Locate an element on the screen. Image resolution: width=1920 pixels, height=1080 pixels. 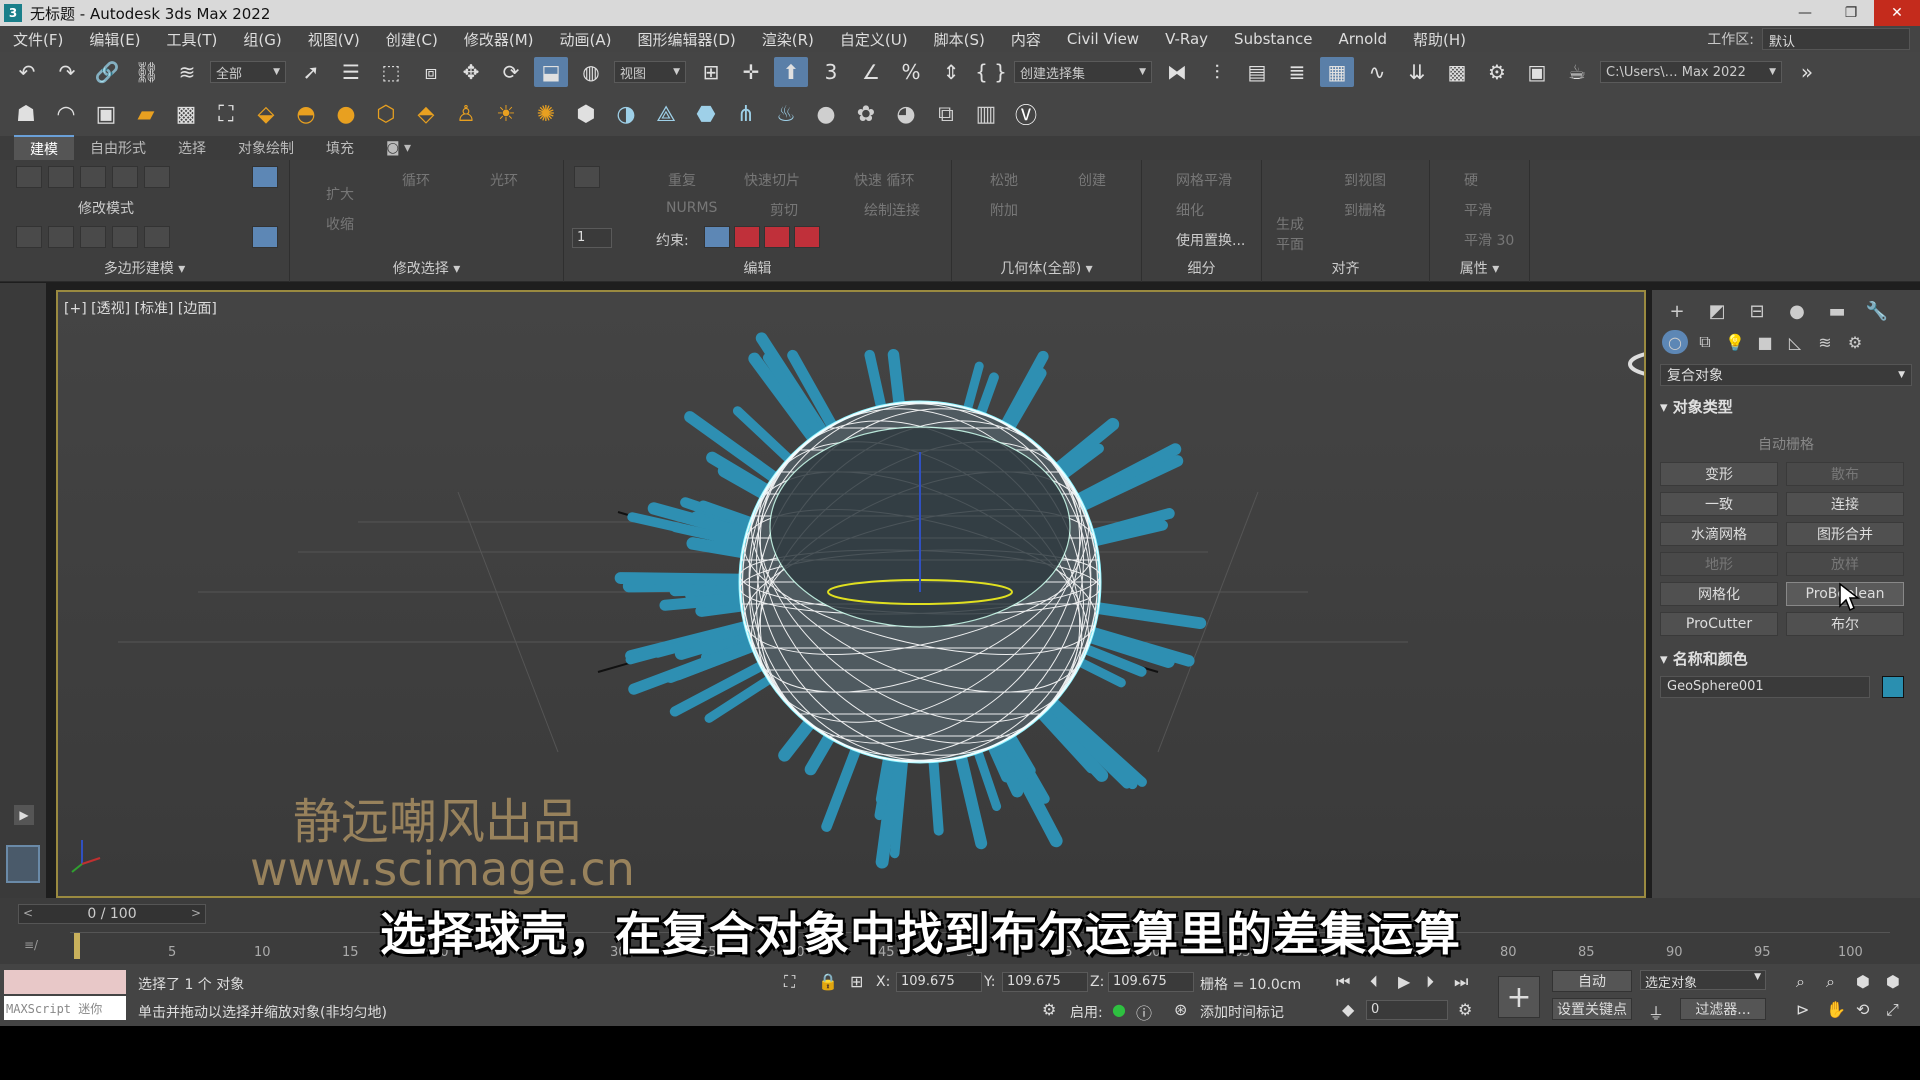
expand-arrow-icon: ▶ is located at coordinates (24, 815).